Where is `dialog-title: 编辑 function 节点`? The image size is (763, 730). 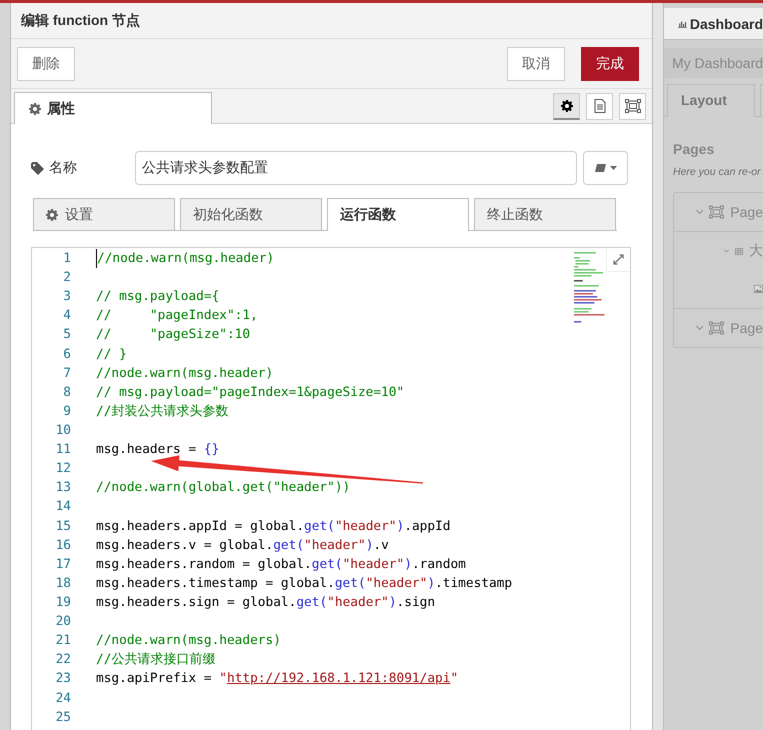
dialog-title: 编辑 function 节点 is located at coordinates (331, 21).